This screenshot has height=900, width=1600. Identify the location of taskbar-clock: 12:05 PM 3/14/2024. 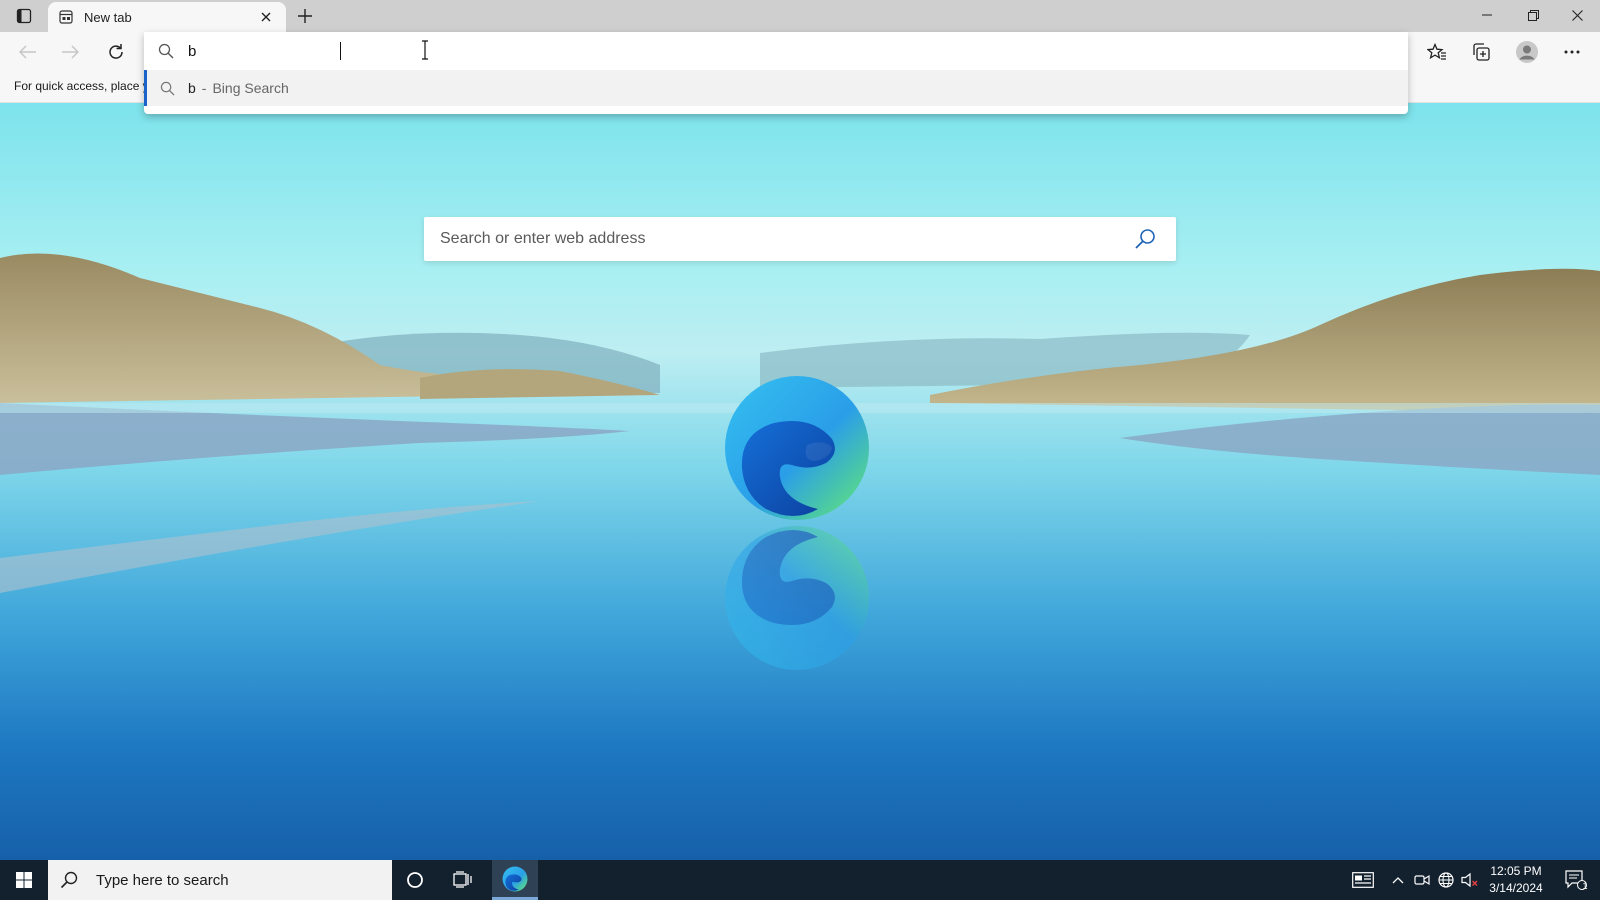
(1516, 880).